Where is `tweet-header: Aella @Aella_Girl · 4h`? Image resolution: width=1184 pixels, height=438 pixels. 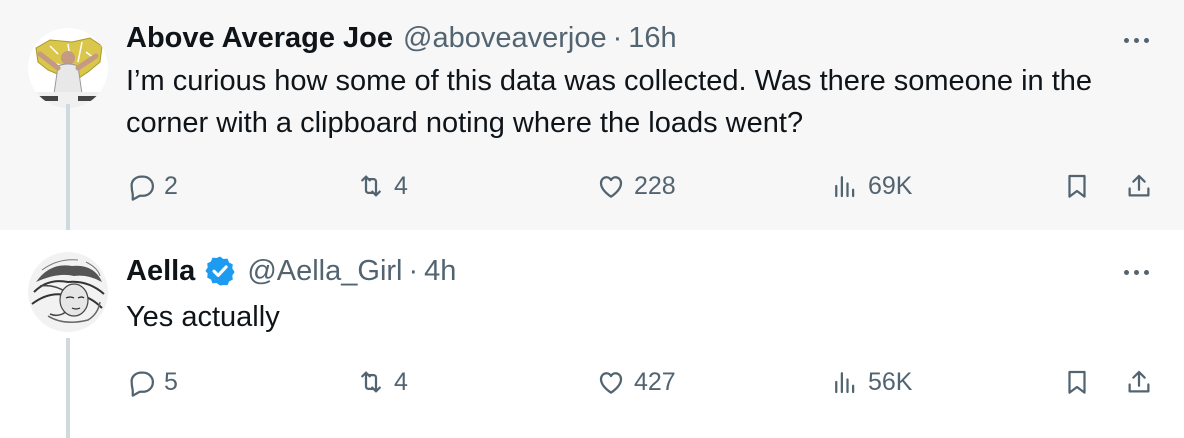
tweet-header: Aella @Aella_Girl · 4h is located at coordinates (291, 271).